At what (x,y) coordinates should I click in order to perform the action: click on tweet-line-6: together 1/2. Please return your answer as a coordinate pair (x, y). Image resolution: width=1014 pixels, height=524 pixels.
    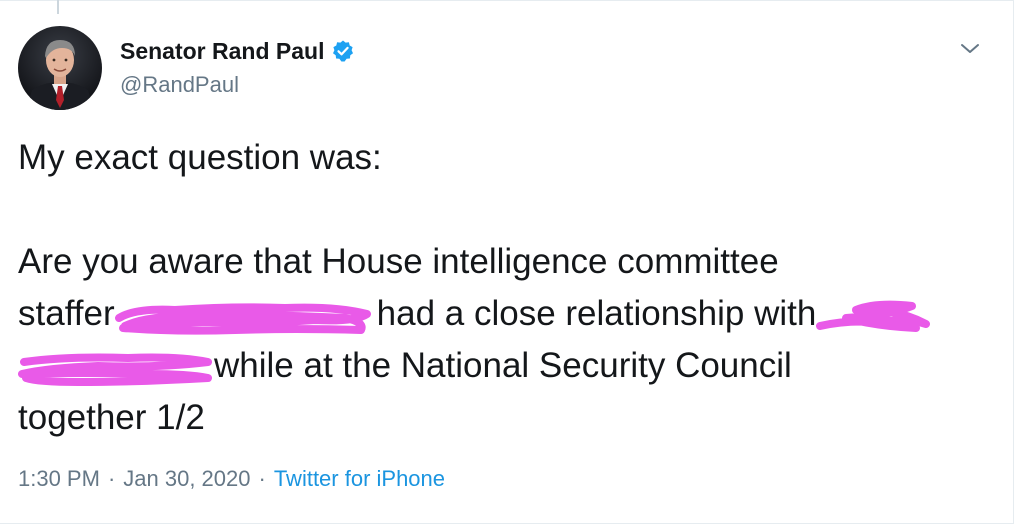
    Looking at the image, I should click on (508, 418).